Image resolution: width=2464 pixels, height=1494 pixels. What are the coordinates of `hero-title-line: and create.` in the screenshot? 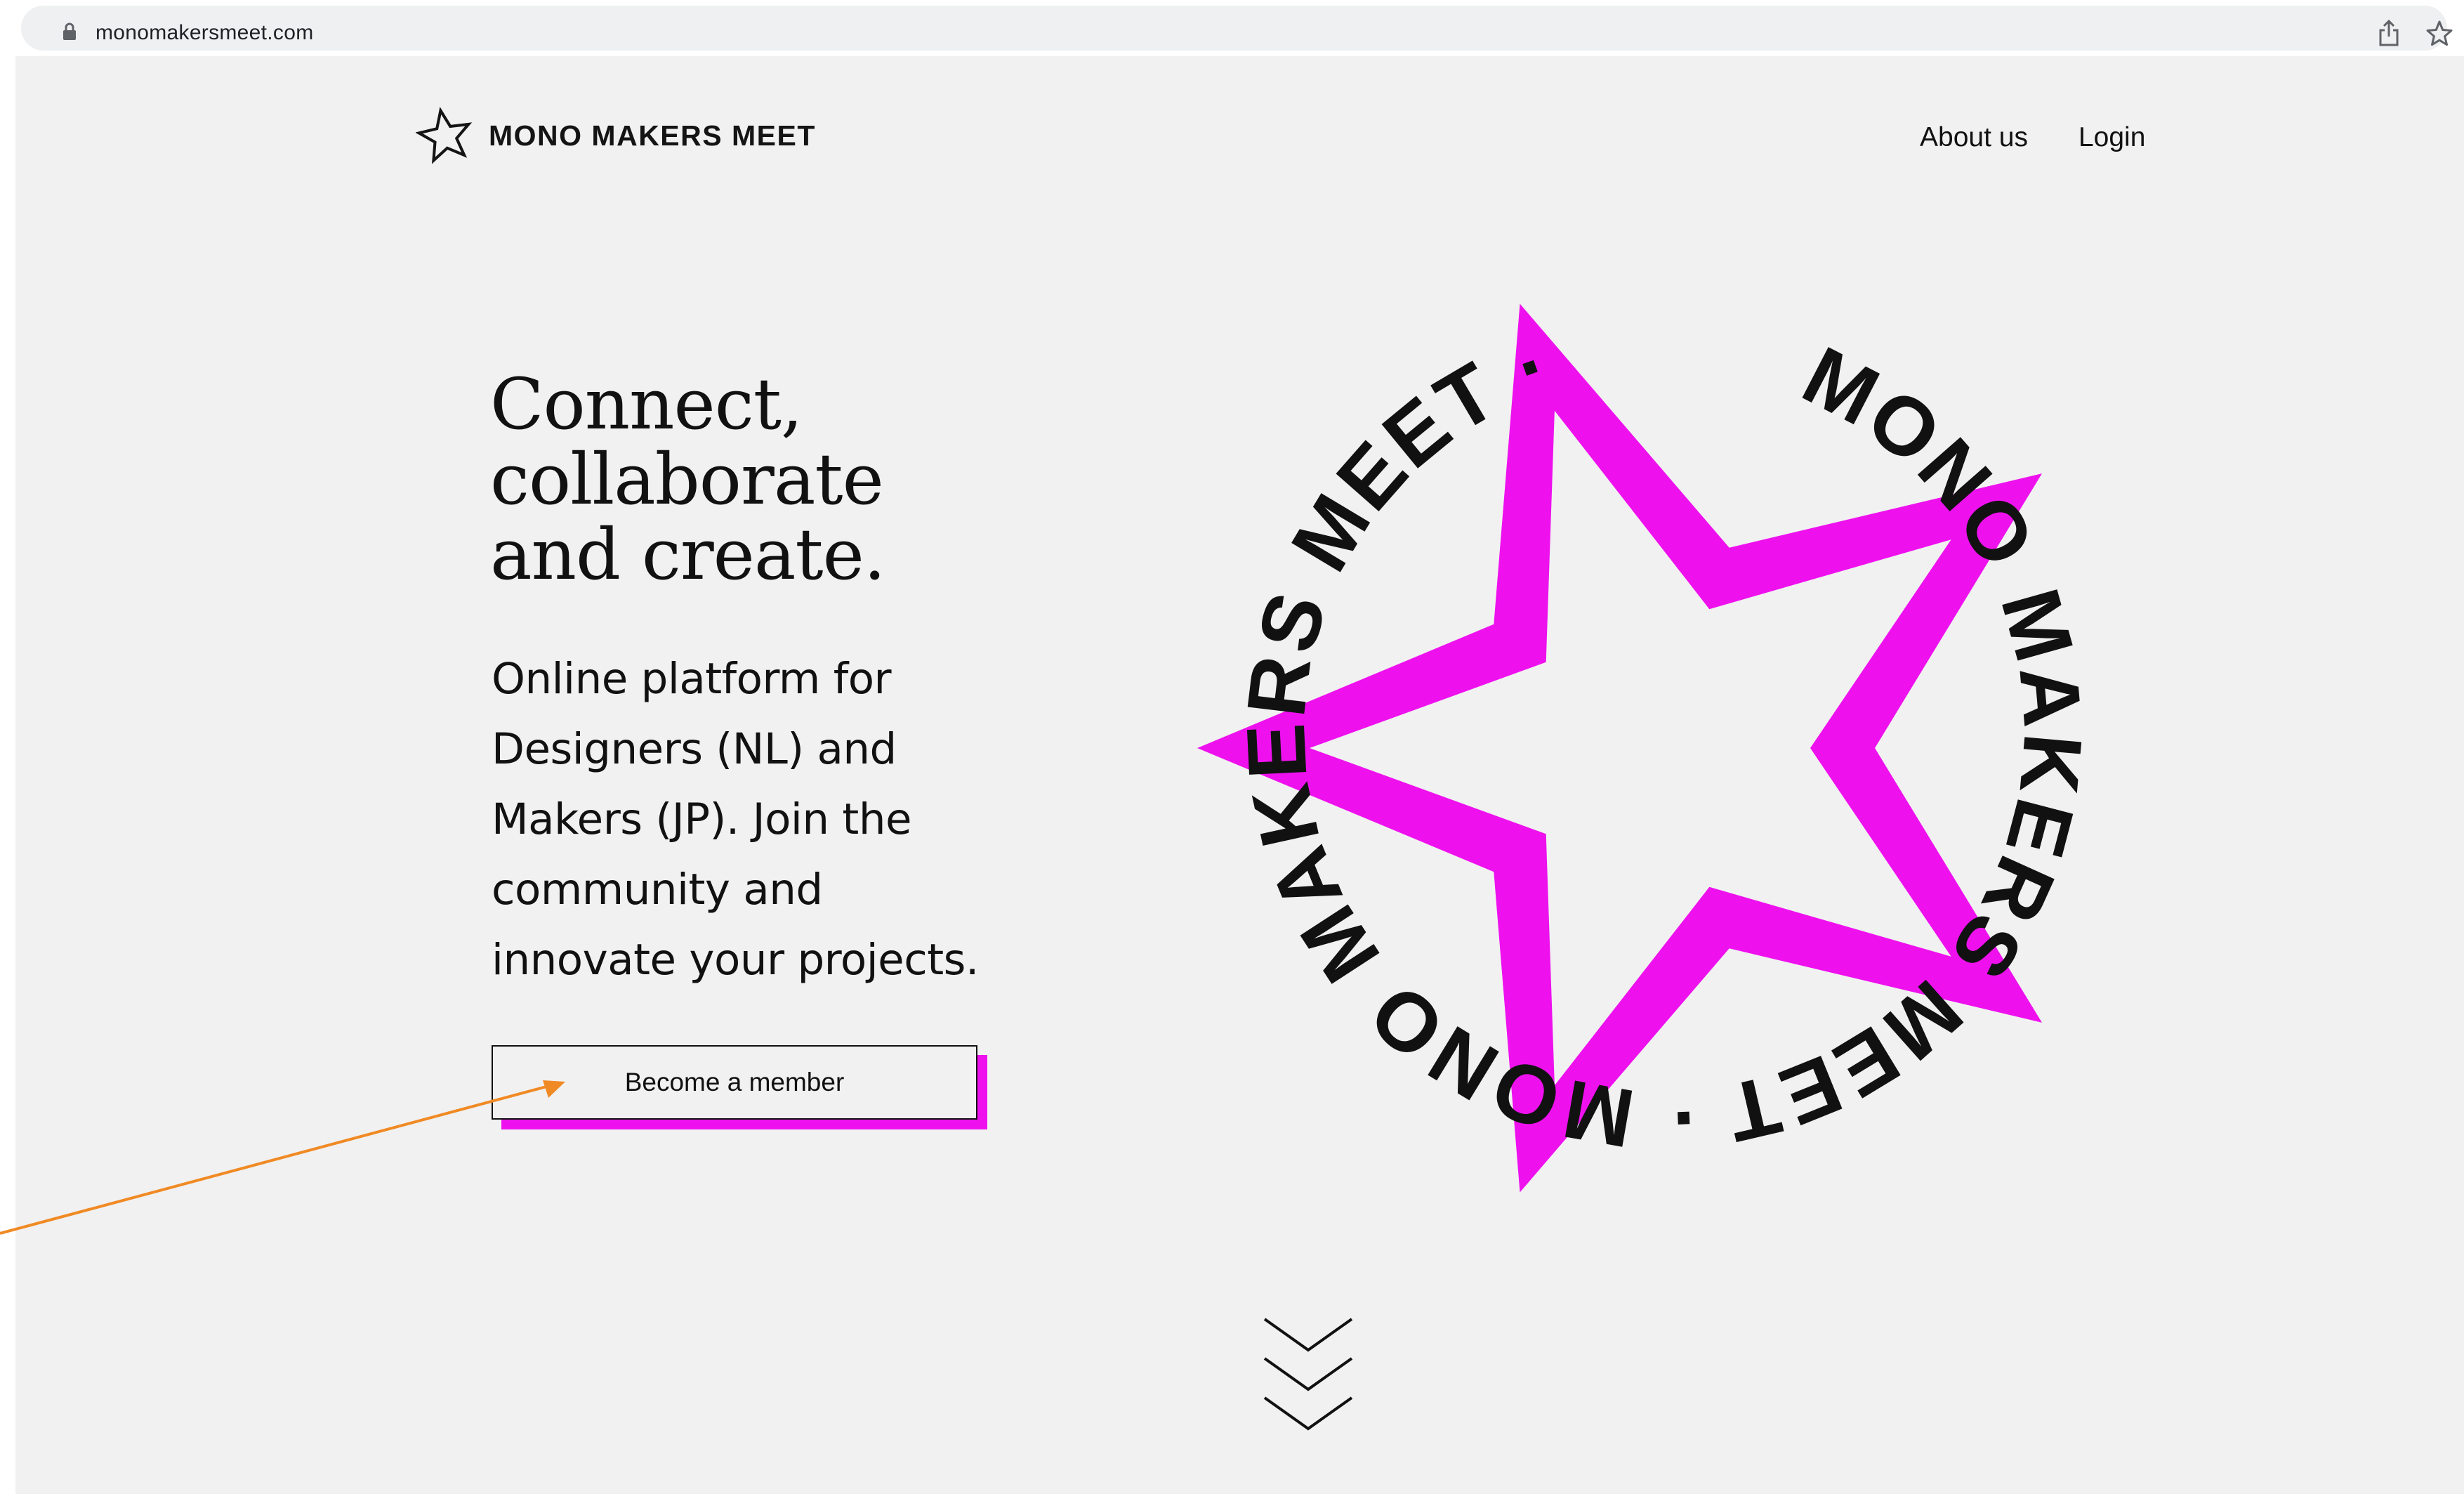 It's located at (688, 554).